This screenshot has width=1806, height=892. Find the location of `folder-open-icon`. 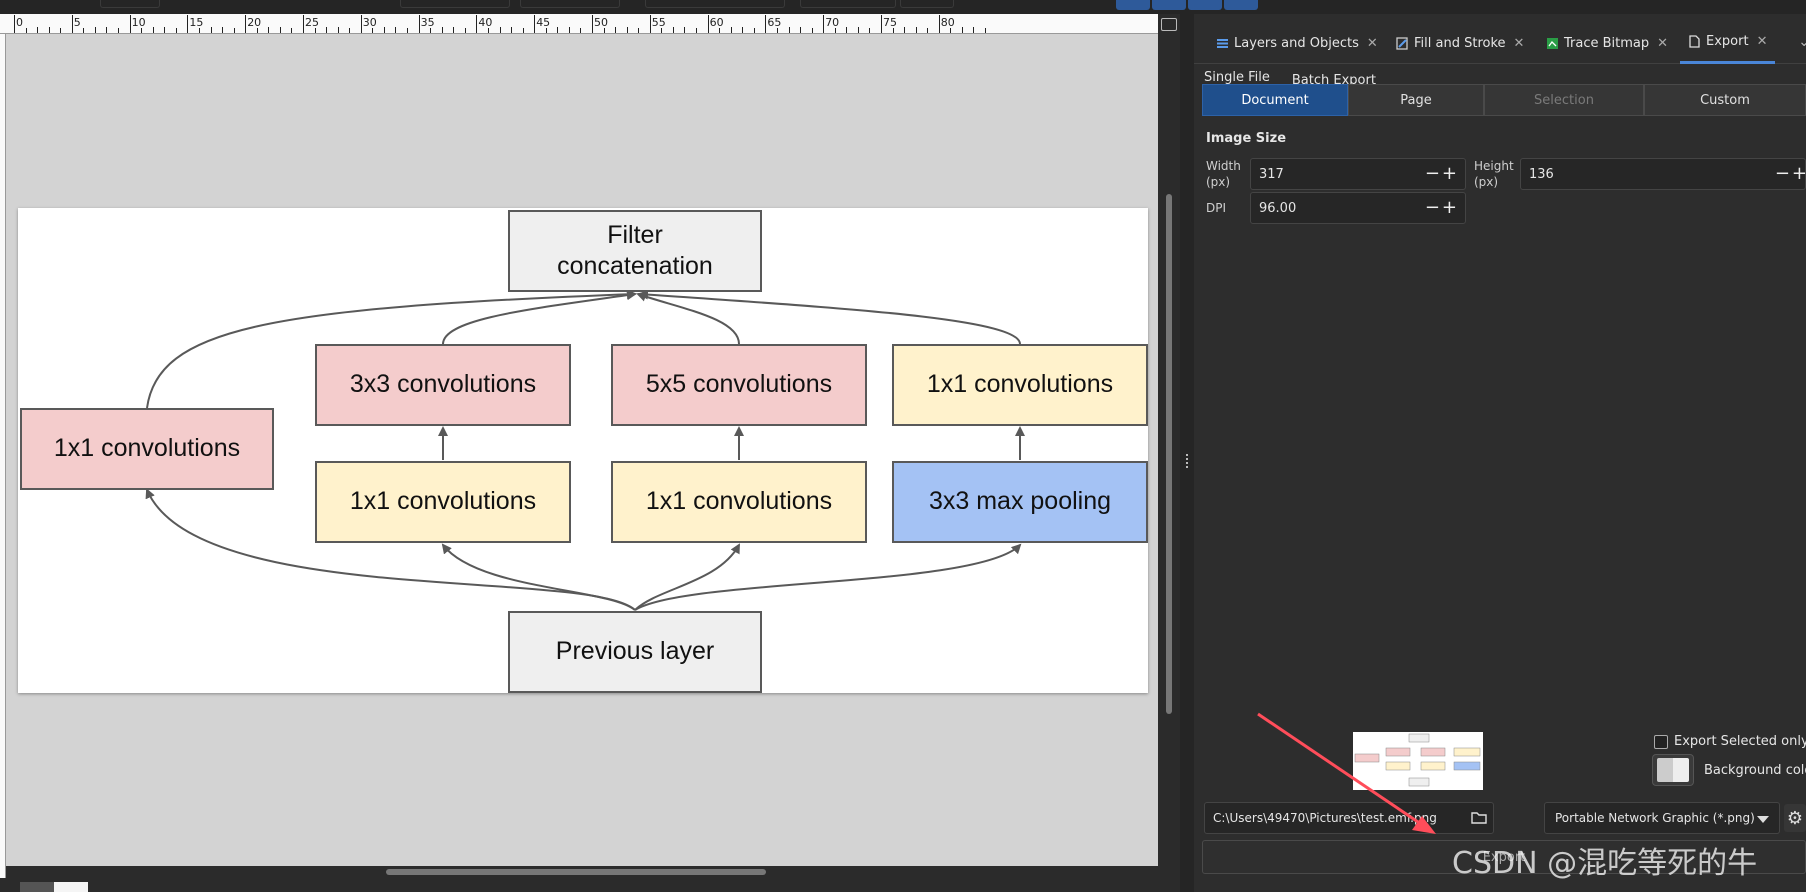

folder-open-icon is located at coordinates (1479, 817).